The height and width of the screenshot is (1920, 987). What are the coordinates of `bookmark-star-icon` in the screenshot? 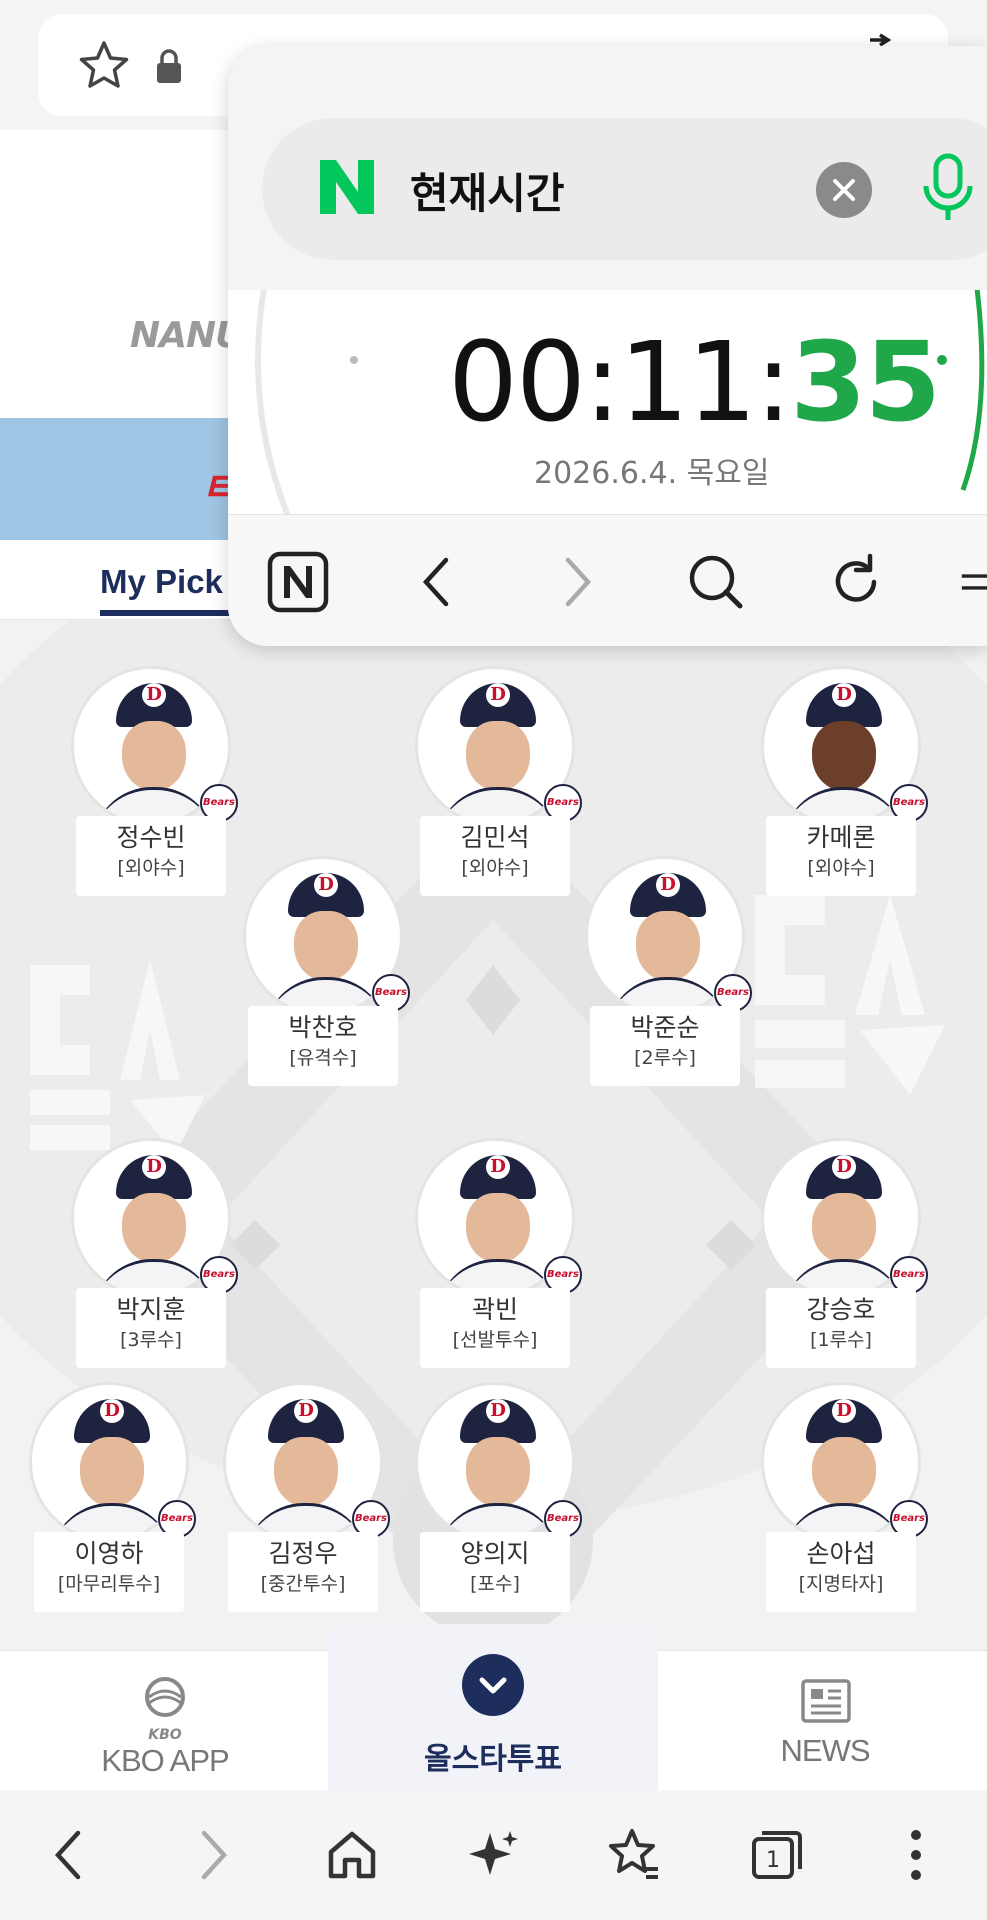 It's located at (104, 66).